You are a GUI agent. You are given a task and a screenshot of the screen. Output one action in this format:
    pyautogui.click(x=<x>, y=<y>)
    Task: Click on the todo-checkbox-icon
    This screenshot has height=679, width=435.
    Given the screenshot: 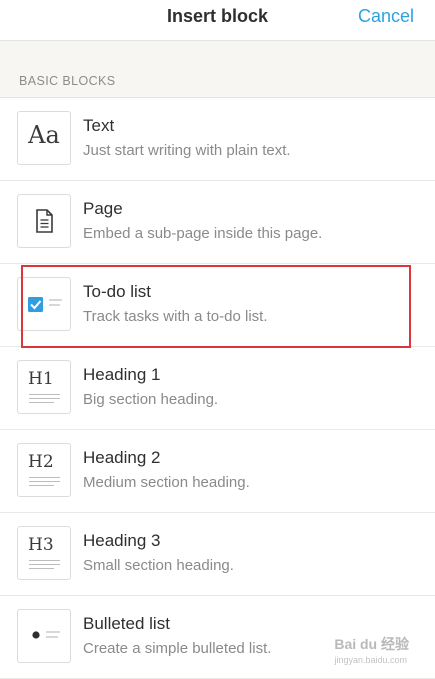 What is the action you would take?
    pyautogui.click(x=44, y=304)
    